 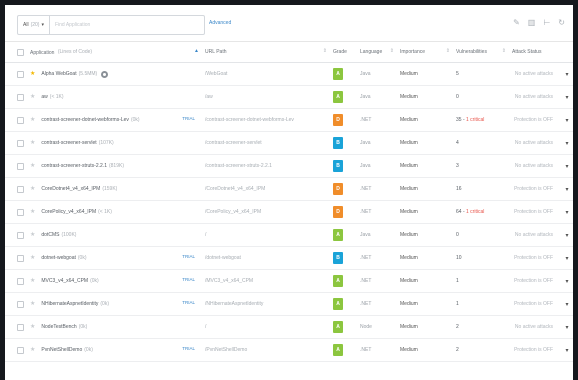 I want to click on vuln-count: 16, so click(x=459, y=189).